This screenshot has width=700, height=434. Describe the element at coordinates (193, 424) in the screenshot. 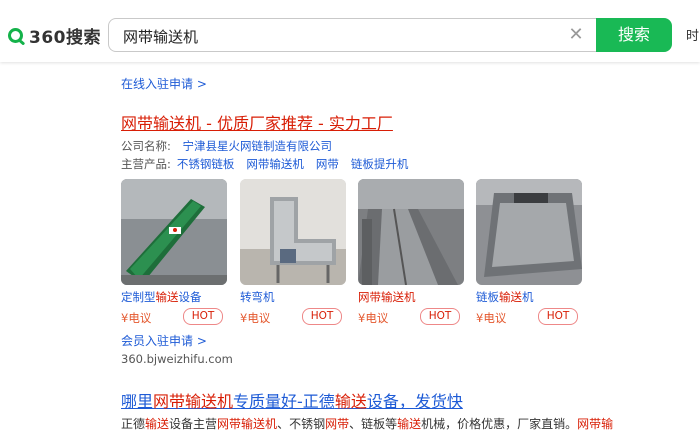

I see `desc-part: 设备主营` at that location.